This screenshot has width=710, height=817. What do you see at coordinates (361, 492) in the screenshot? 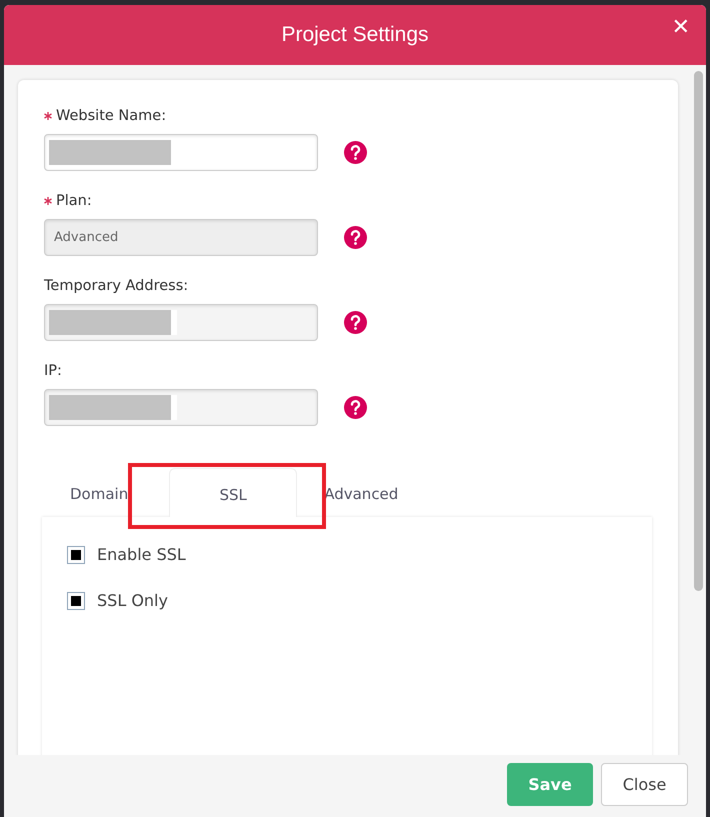
I see `tab: Advanced` at bounding box center [361, 492].